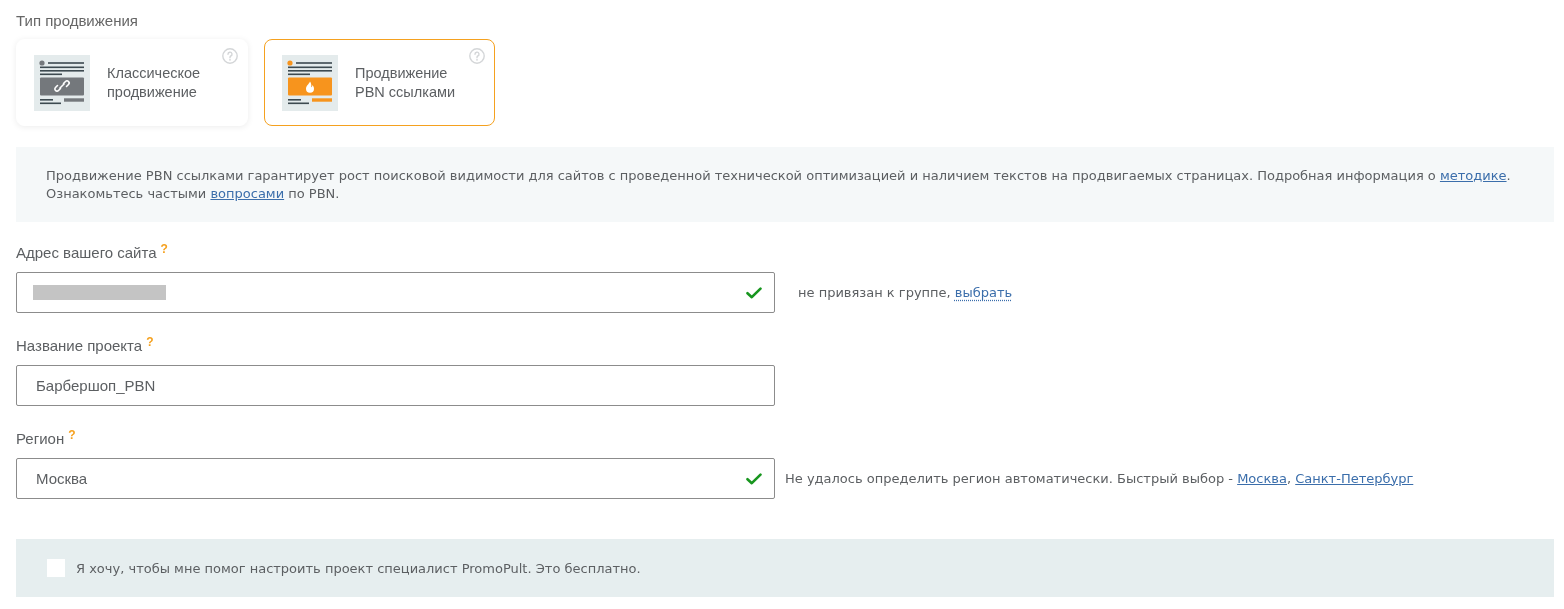  Describe the element at coordinates (79, 346) in the screenshot. I see `field-label: Название проекта` at that location.